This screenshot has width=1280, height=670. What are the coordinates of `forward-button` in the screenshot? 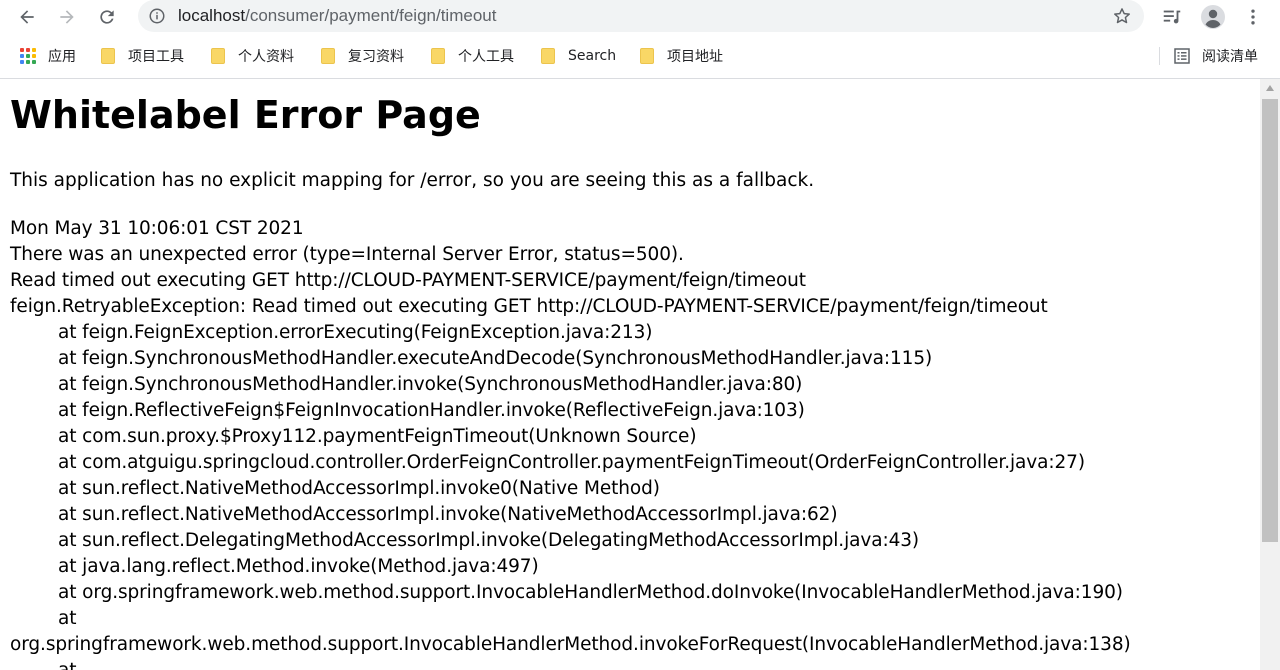 It's located at (67, 17).